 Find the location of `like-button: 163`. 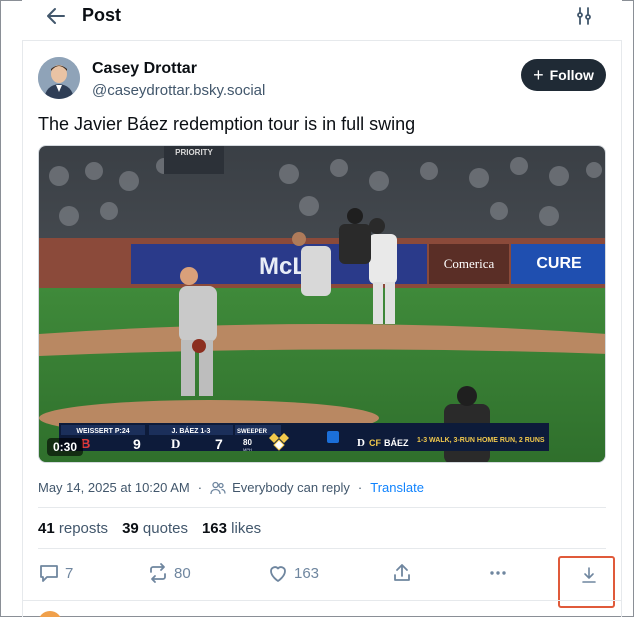

like-button: 163 is located at coordinates (293, 573).